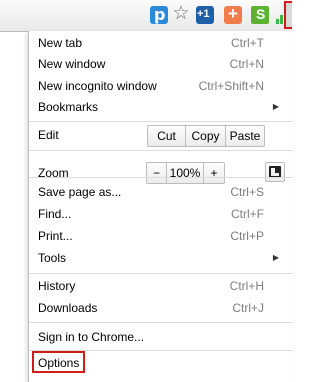 This screenshot has width=320, height=382. I want to click on wrench-menu-button, so click(288, 15).